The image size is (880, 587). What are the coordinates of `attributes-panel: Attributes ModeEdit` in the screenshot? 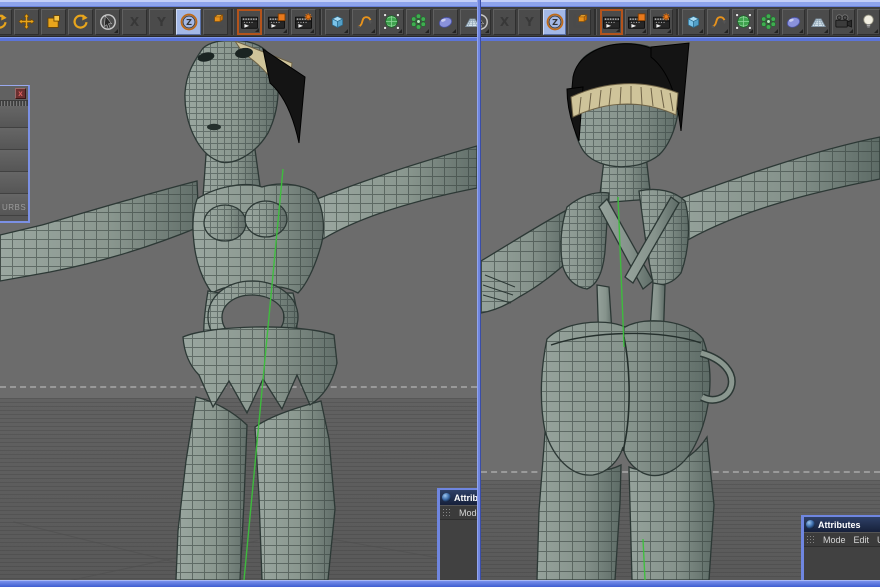 It's located at (457, 534).